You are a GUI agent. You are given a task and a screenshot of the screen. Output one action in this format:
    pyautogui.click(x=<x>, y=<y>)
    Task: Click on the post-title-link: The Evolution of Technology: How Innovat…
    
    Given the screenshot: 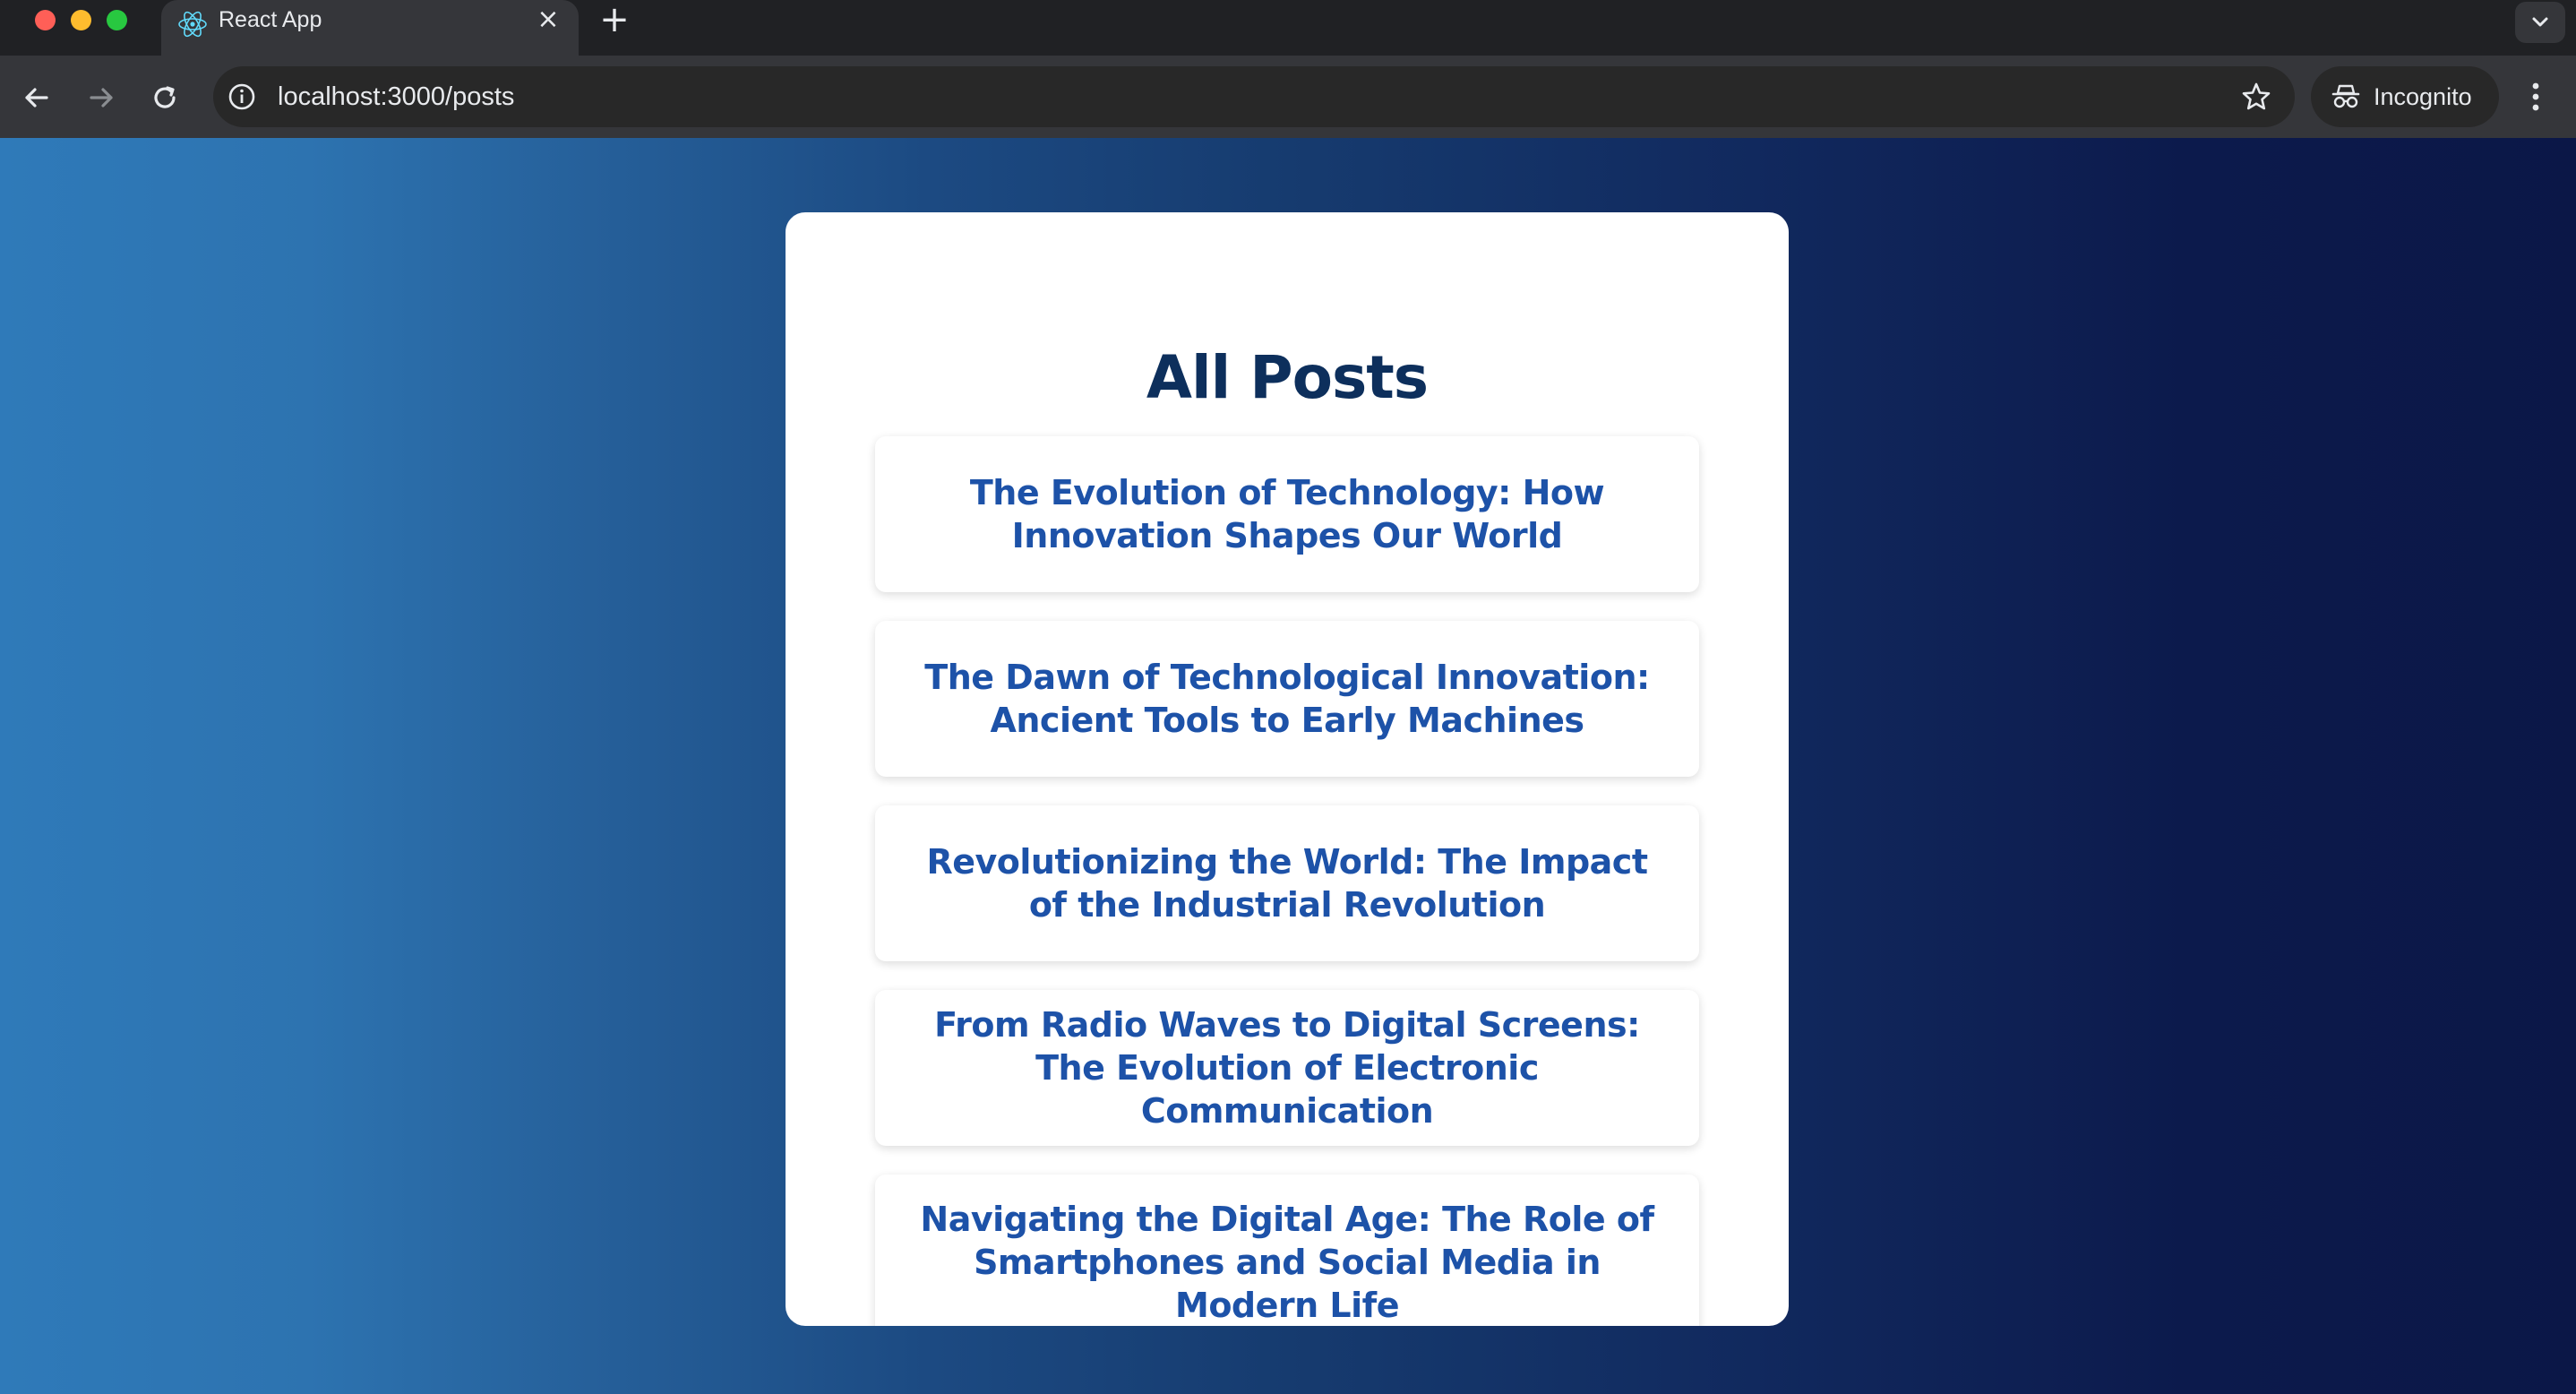 What is the action you would take?
    pyautogui.click(x=1287, y=514)
    